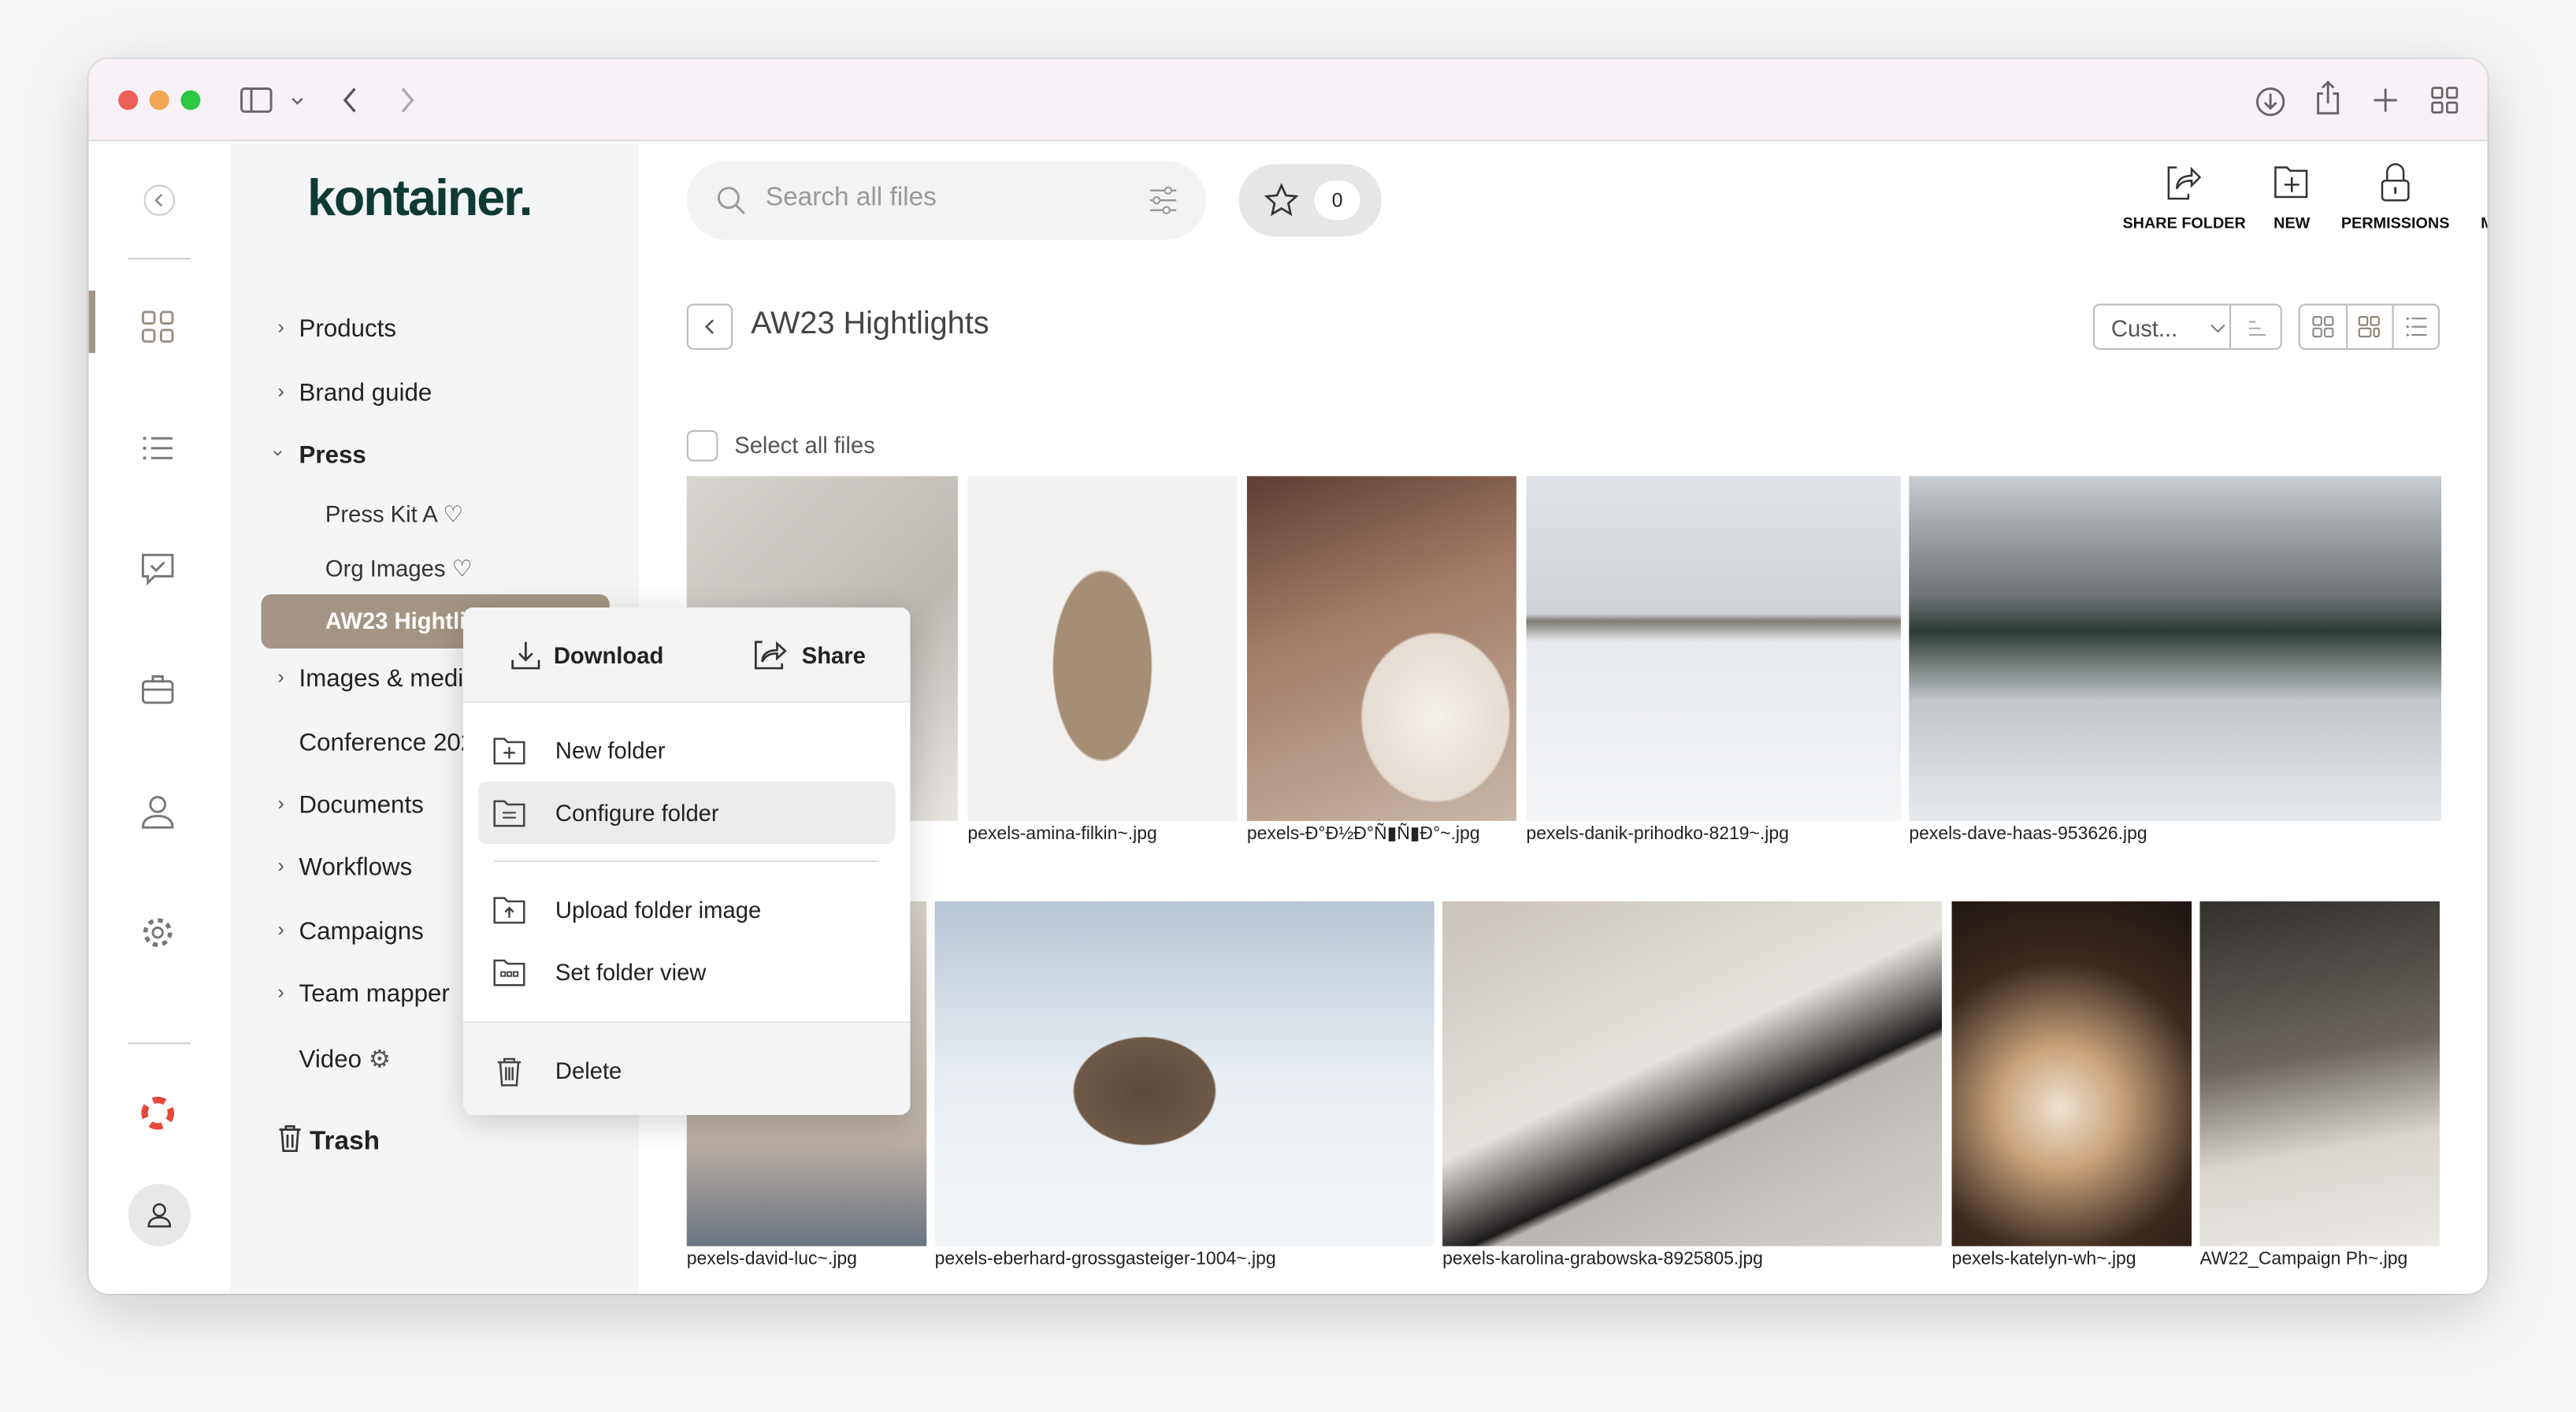  I want to click on help-lifebuoy-icon, so click(157, 1113).